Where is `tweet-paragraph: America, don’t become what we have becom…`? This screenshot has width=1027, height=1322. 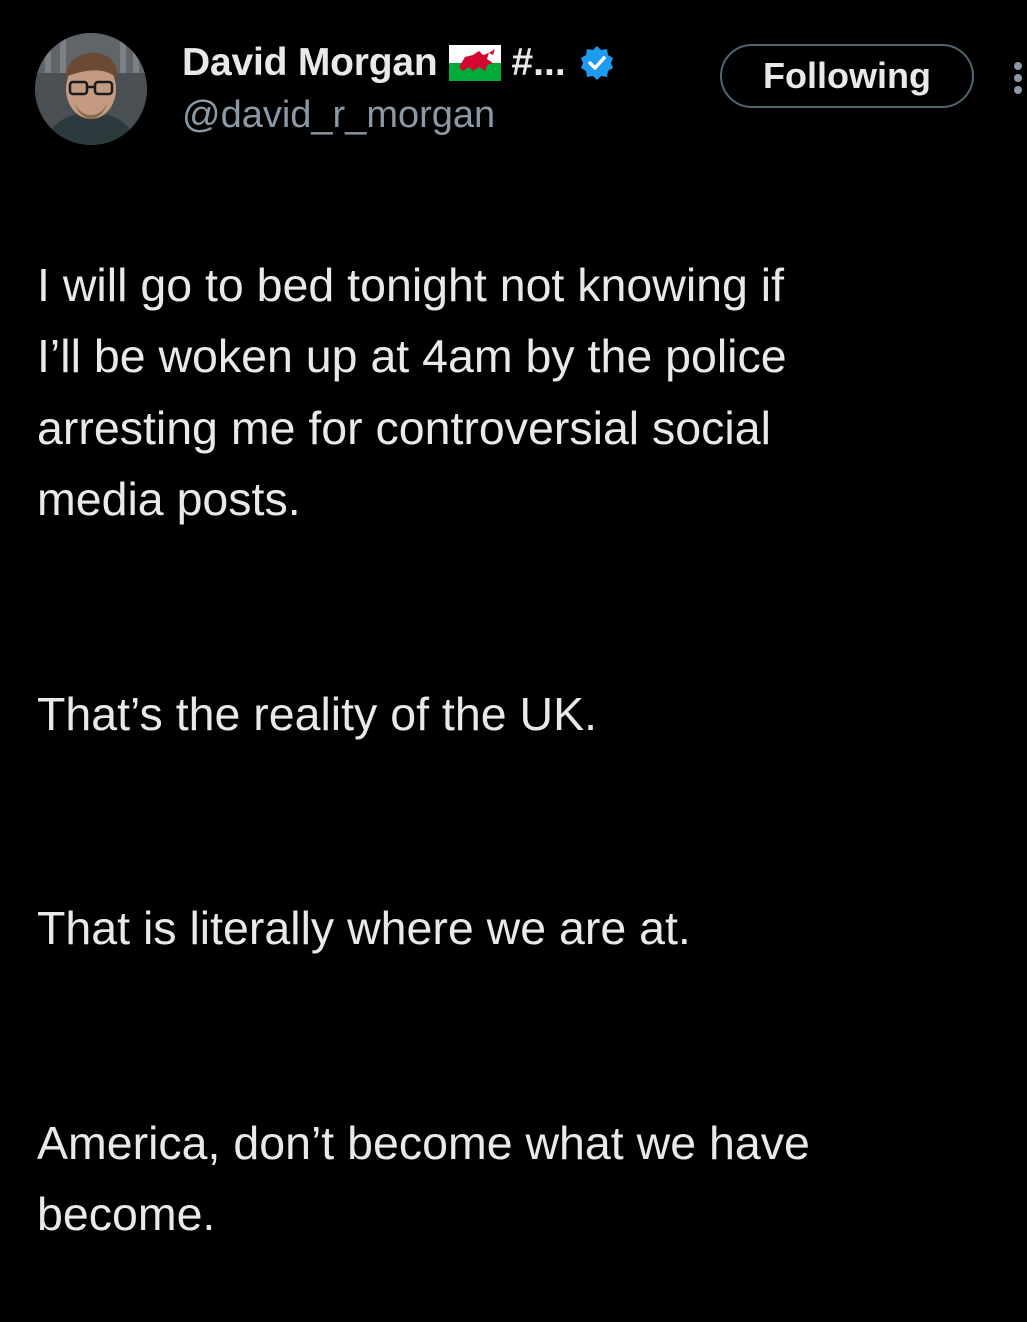 tweet-paragraph: America, don’t become what we have becom… is located at coordinates (423, 1178).